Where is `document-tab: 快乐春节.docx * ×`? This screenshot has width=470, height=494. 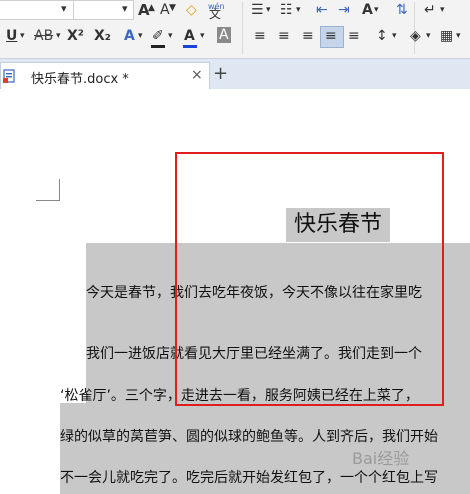 document-tab: 快乐春节.docx * × is located at coordinates (105, 75).